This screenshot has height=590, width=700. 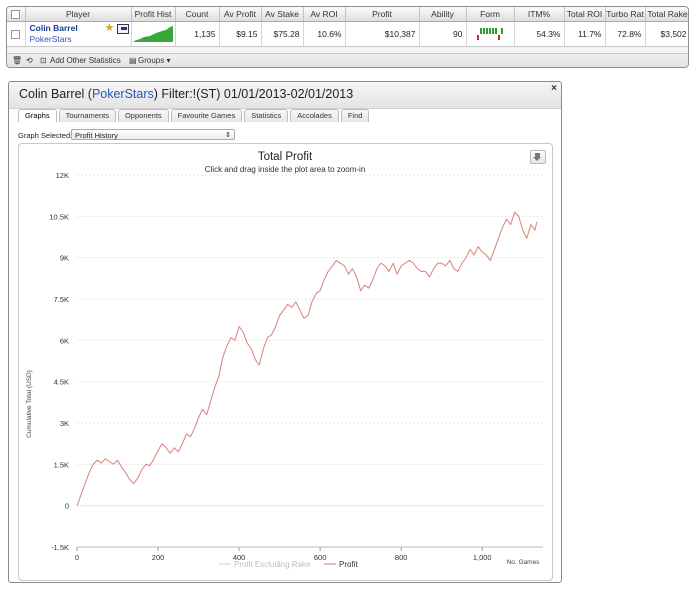 What do you see at coordinates (666, 14) in the screenshot?
I see `header-total-rake: Total Rake` at bounding box center [666, 14].